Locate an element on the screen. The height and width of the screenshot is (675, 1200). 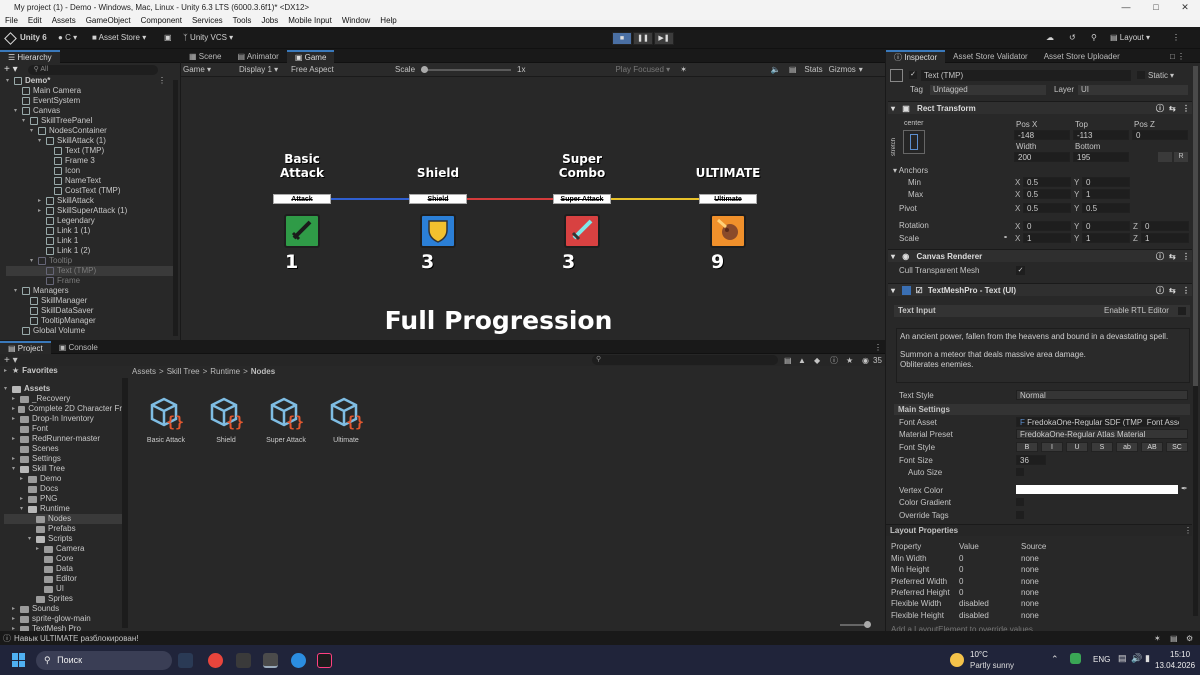
project-folder: ▾ Assets is located at coordinates (63, 389).